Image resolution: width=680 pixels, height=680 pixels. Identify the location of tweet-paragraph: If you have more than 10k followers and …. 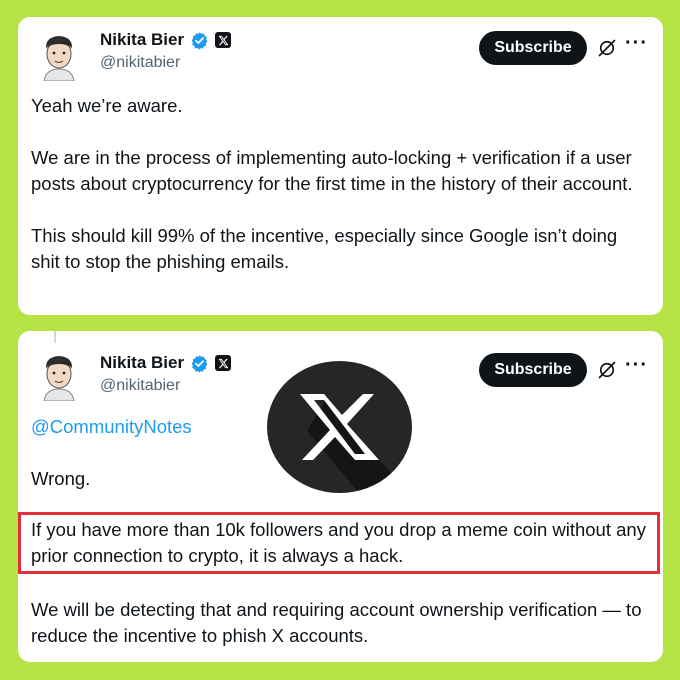
(338, 542).